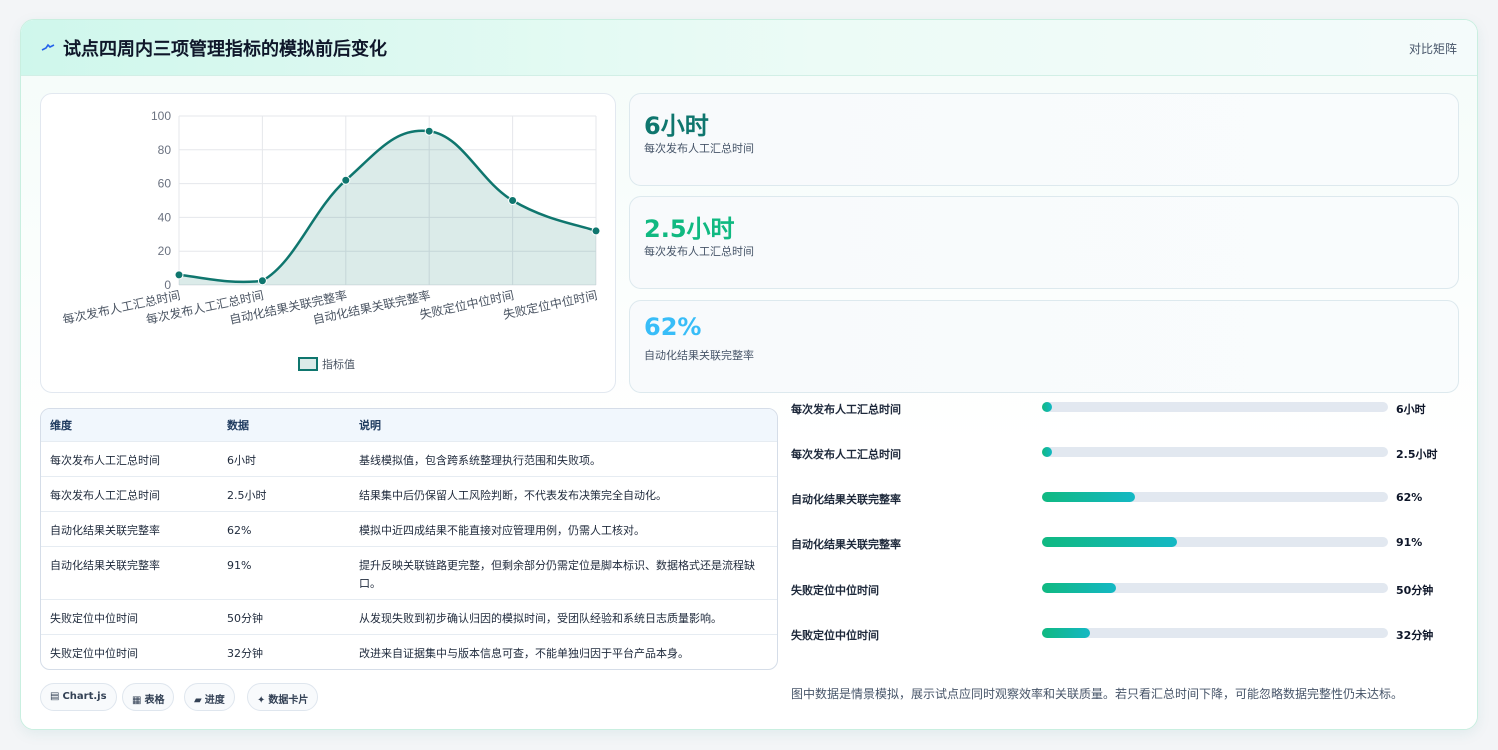 The height and width of the screenshot is (750, 1498). Describe the element at coordinates (540, 618) in the screenshot. I see `table-cell-description: 从发现失败到初步确认归因的模拟时间，受团队经验和系统日志质量影响。` at that location.